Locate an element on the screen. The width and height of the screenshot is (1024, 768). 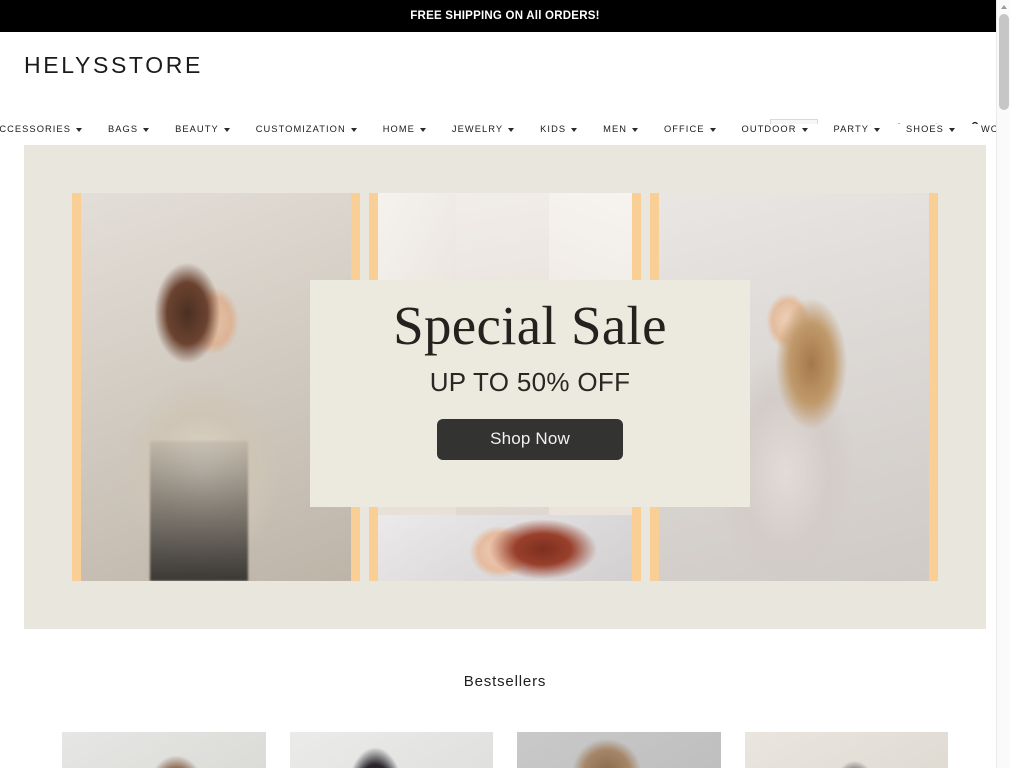
nav-item-men: MEN is located at coordinates (620, 129).